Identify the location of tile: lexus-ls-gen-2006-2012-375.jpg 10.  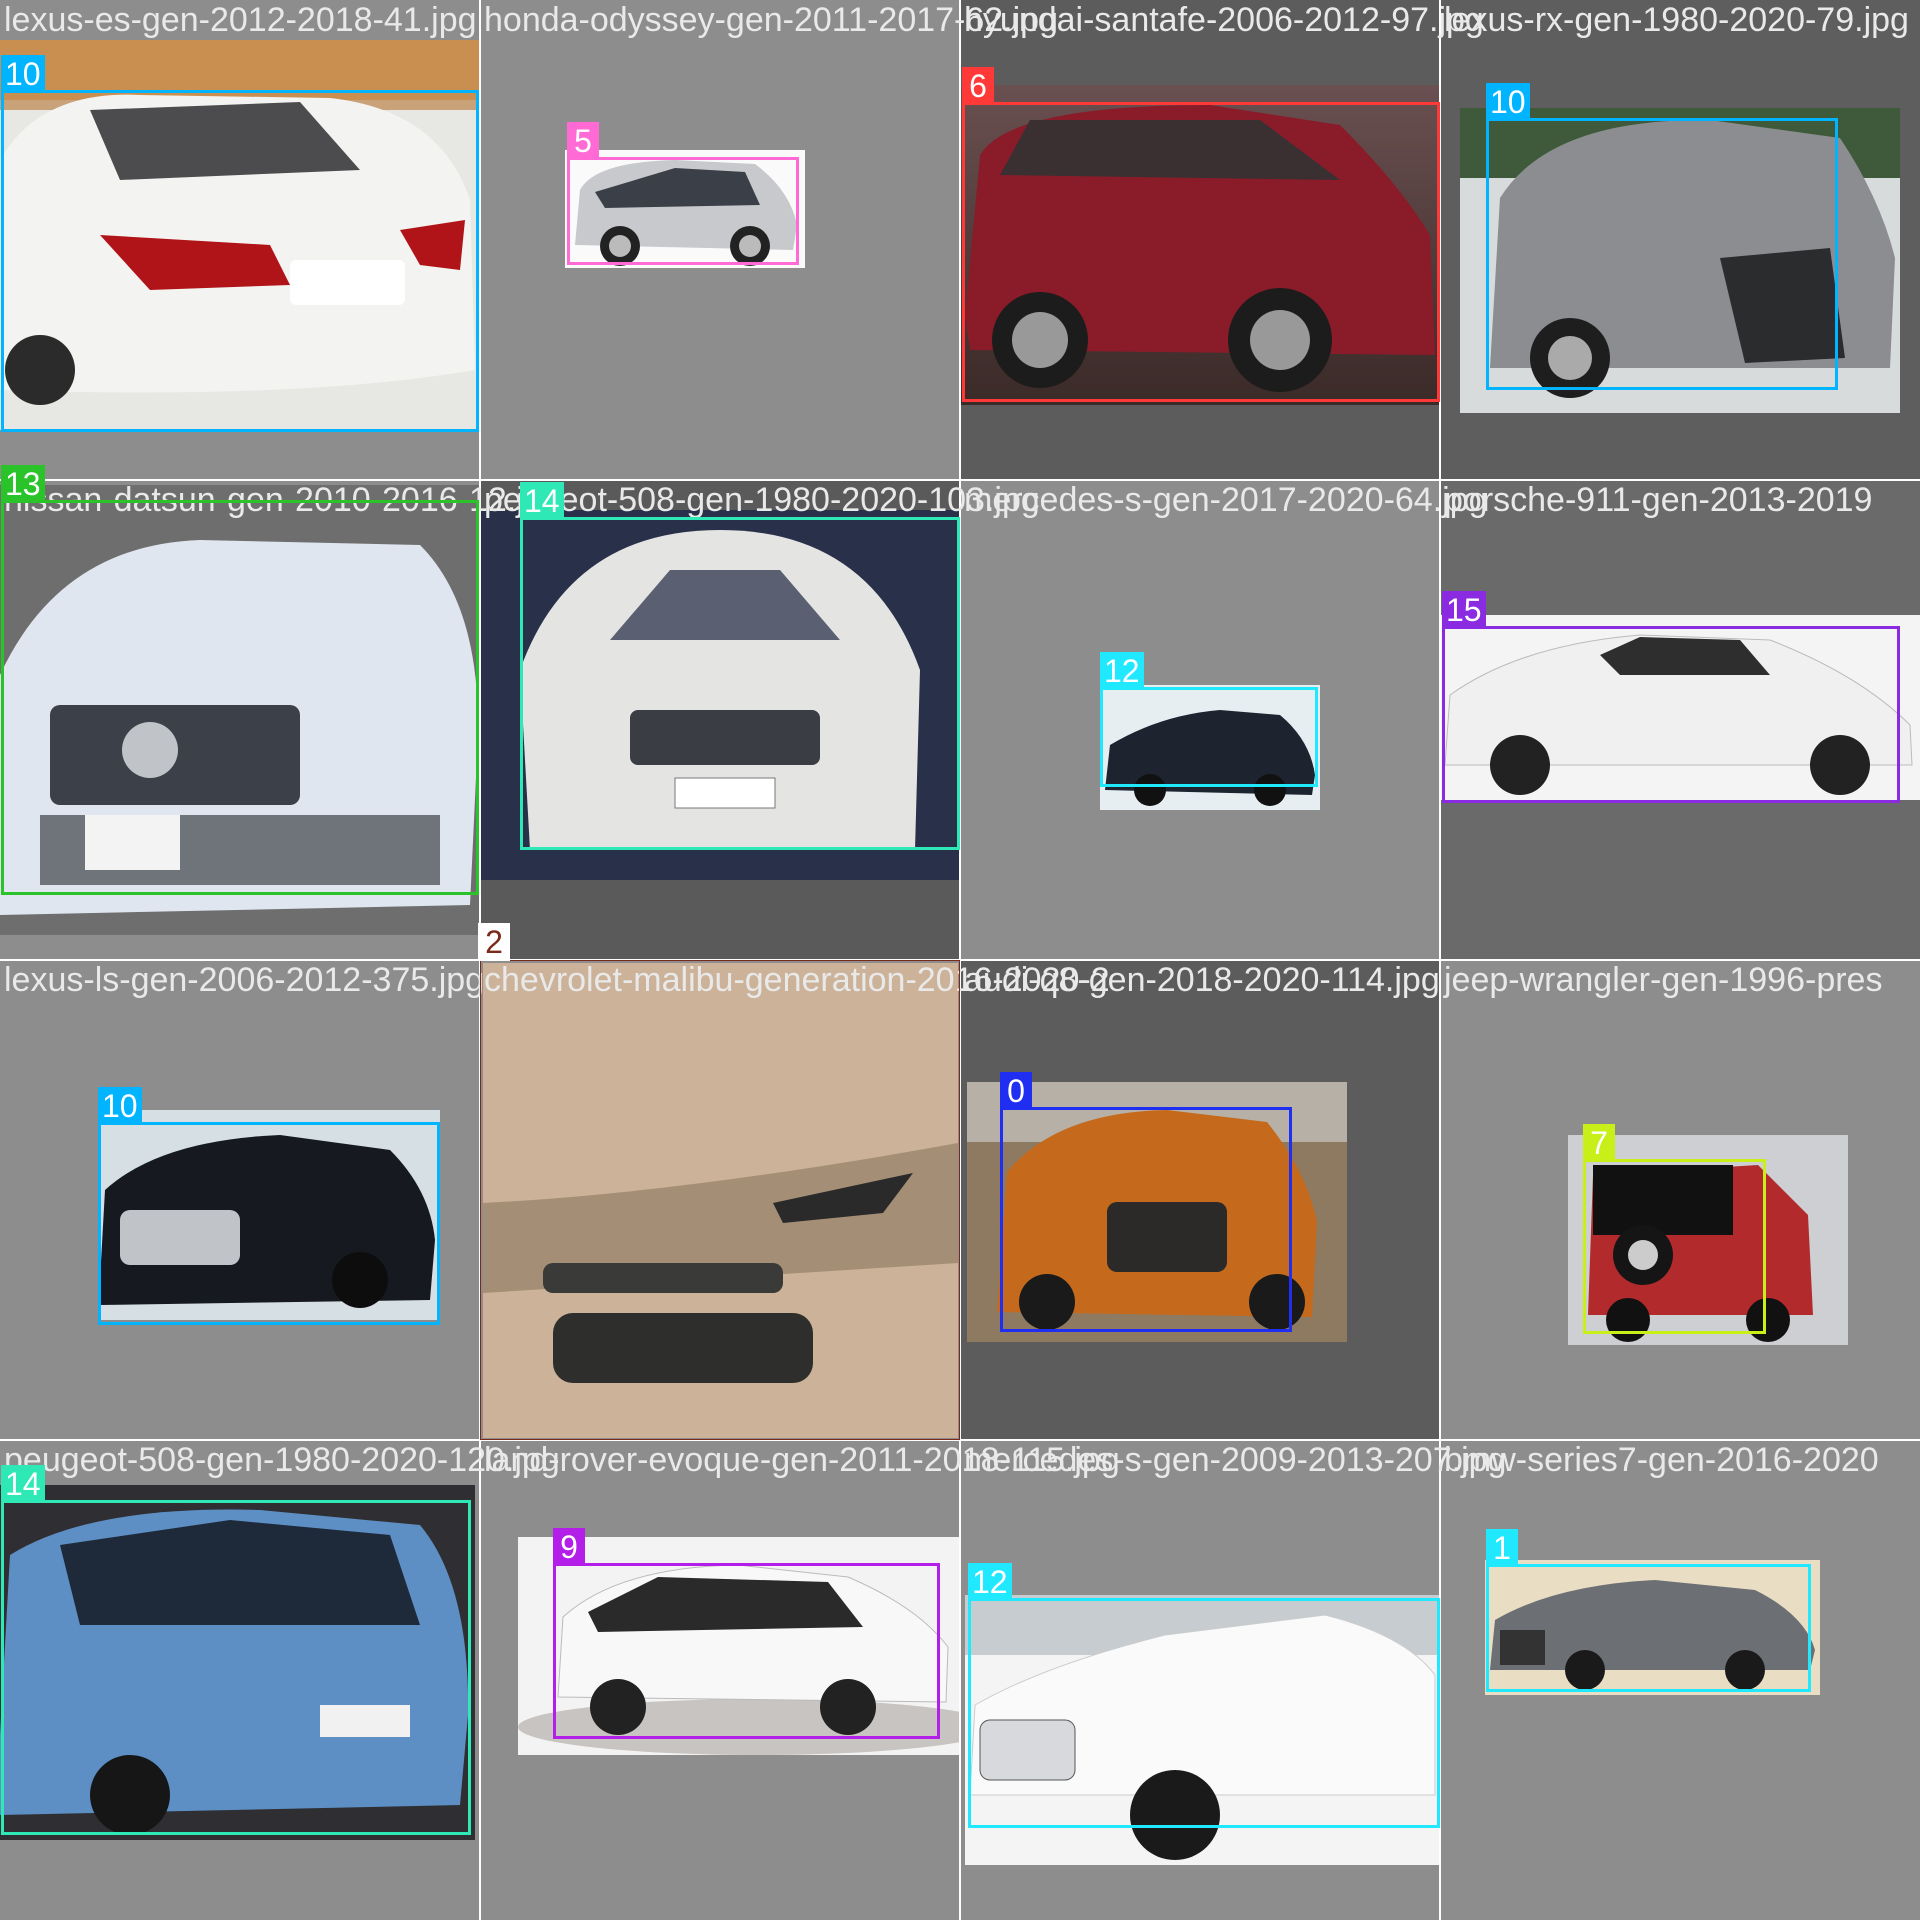
(242, 1200).